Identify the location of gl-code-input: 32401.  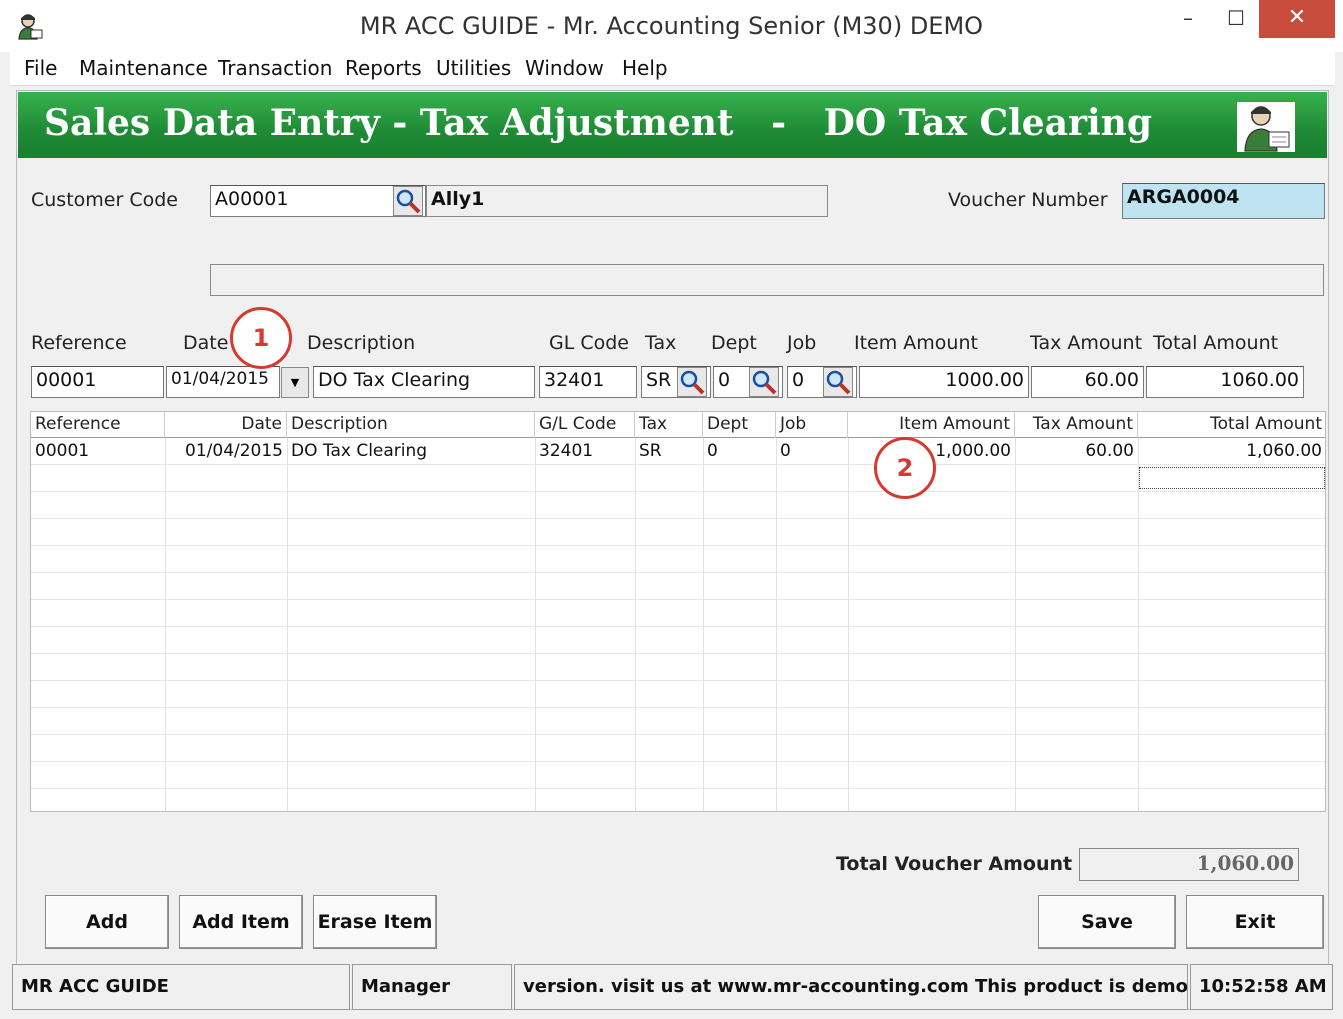
(588, 382).